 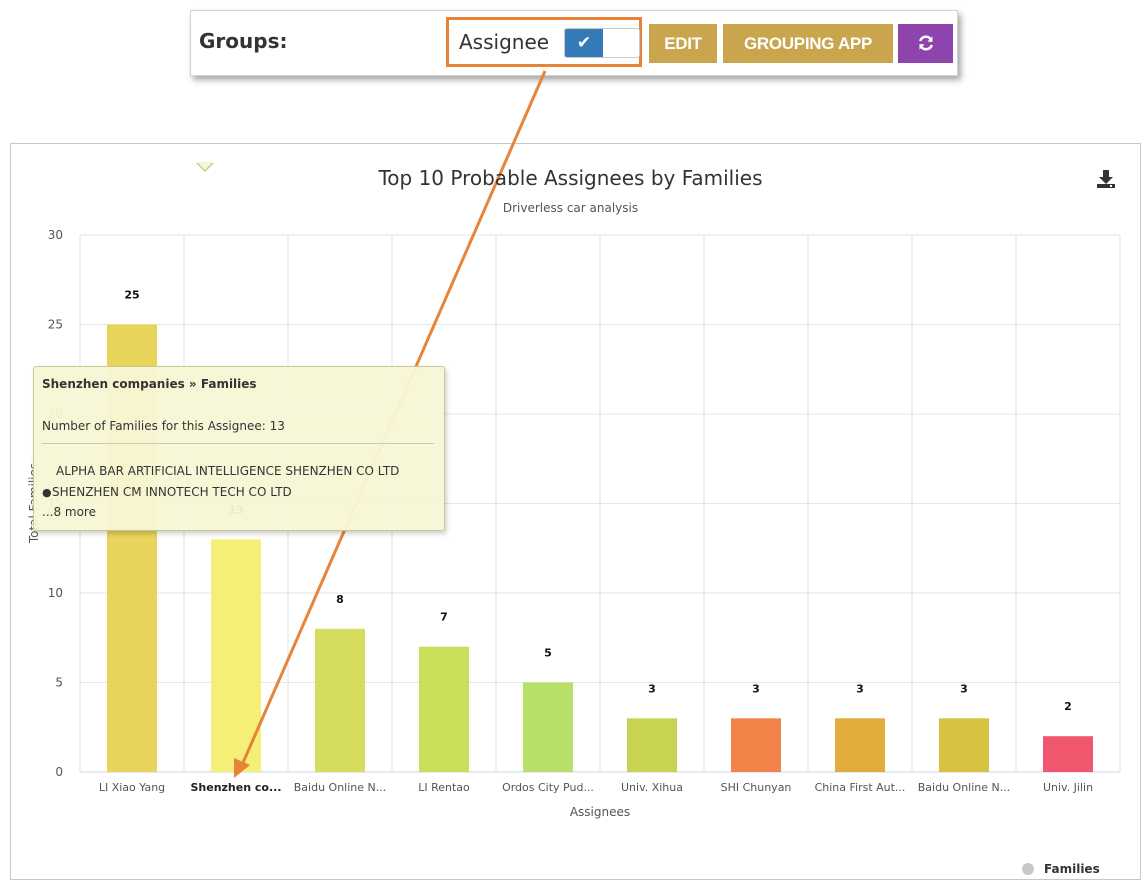 What do you see at coordinates (172, 492) in the screenshot?
I see `tooltip-member-text: SHENZHEN CM INNOTECH TECH CO LTD` at bounding box center [172, 492].